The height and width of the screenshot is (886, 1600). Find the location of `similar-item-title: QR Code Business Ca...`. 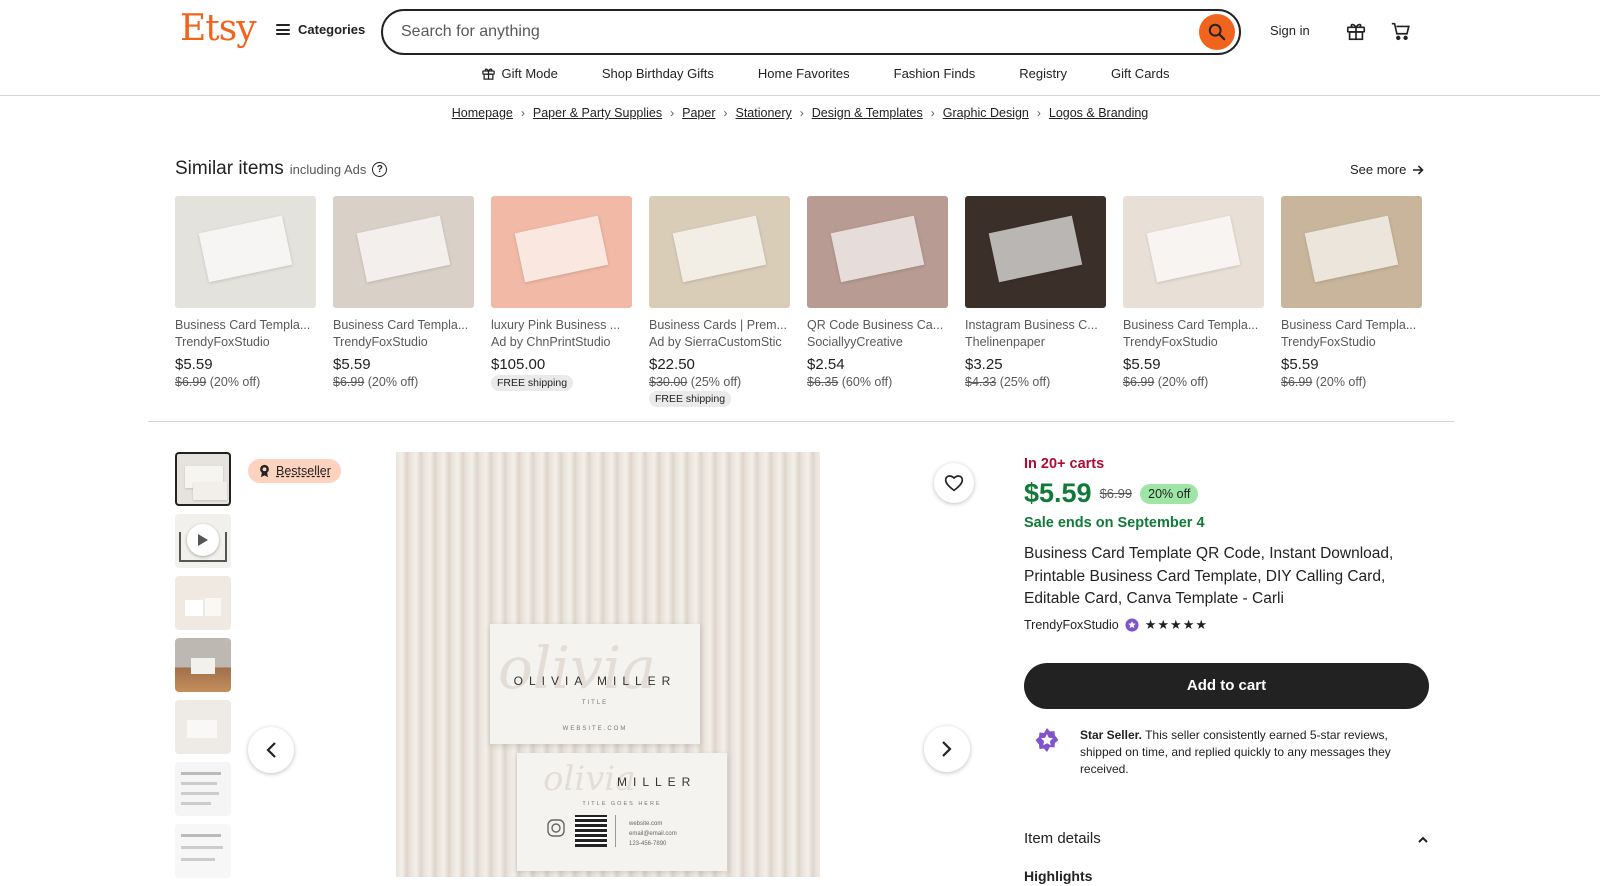

similar-item-title: QR Code Business Ca... is located at coordinates (877, 325).